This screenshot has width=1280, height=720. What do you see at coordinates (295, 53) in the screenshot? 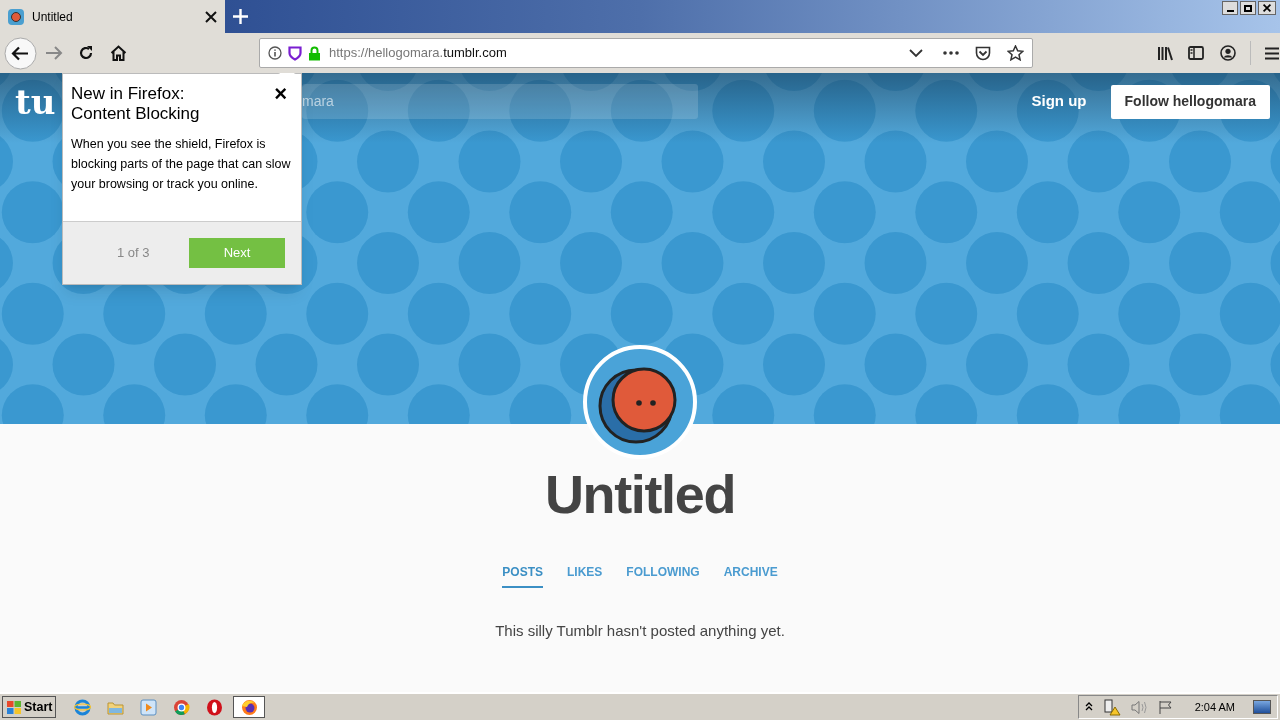
I see `shield-icon` at bounding box center [295, 53].